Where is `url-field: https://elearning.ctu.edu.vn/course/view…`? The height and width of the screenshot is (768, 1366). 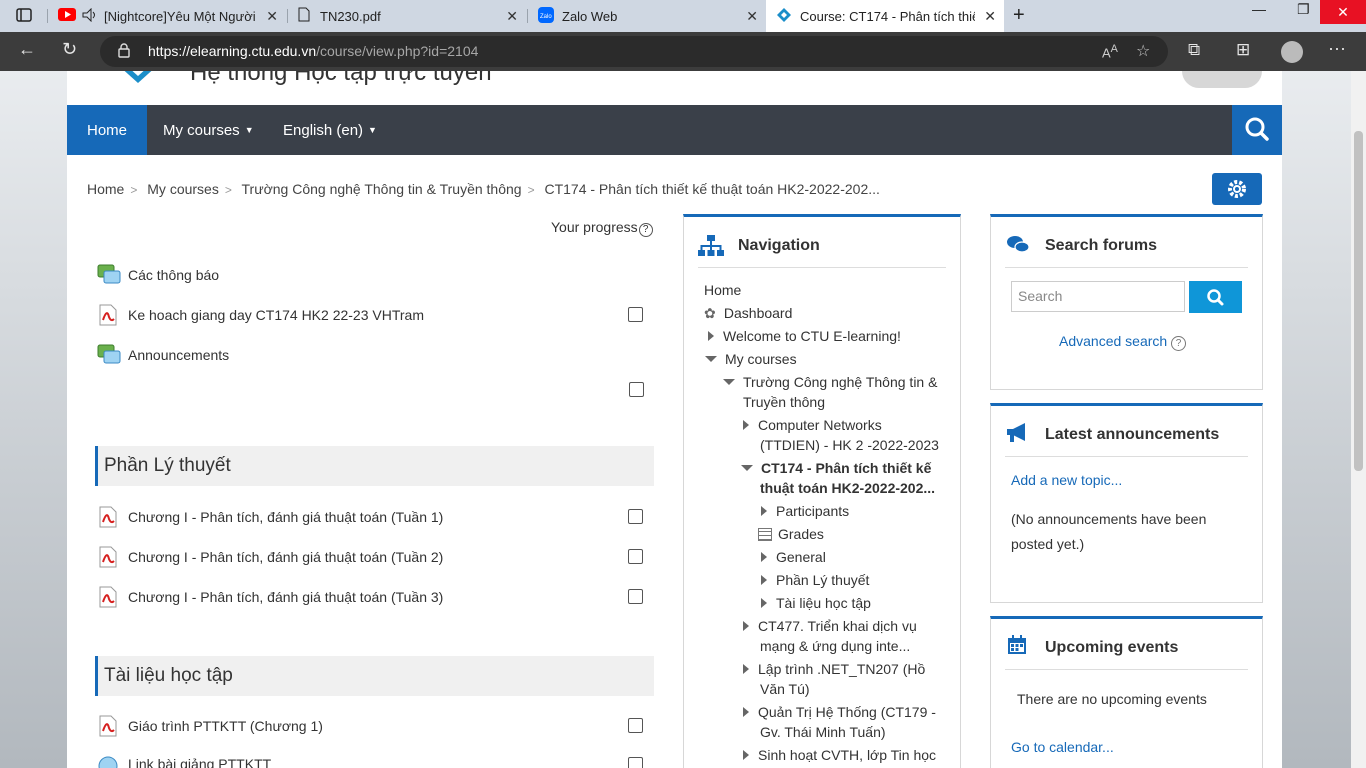
url-field: https://elearning.ctu.edu.vn/course/view… is located at coordinates (634, 51).